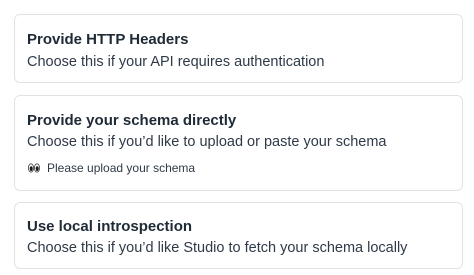  I want to click on upload-hint: Please upload your schema, so click(111, 168).